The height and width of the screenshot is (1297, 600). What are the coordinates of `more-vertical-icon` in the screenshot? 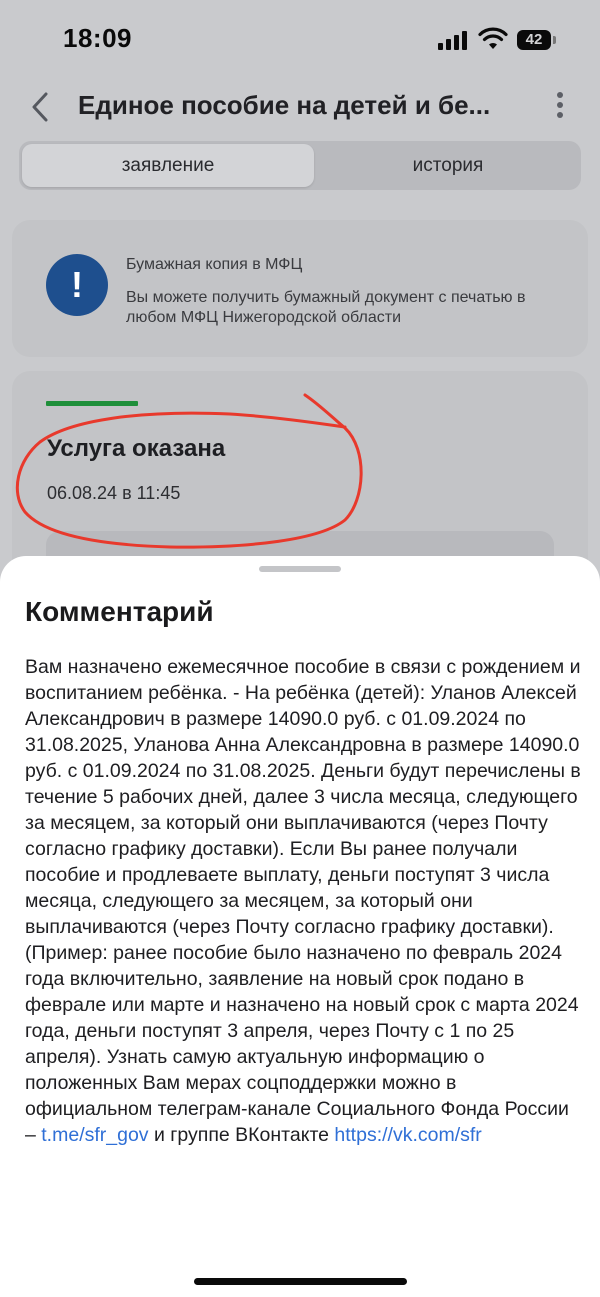 It's located at (560, 107).